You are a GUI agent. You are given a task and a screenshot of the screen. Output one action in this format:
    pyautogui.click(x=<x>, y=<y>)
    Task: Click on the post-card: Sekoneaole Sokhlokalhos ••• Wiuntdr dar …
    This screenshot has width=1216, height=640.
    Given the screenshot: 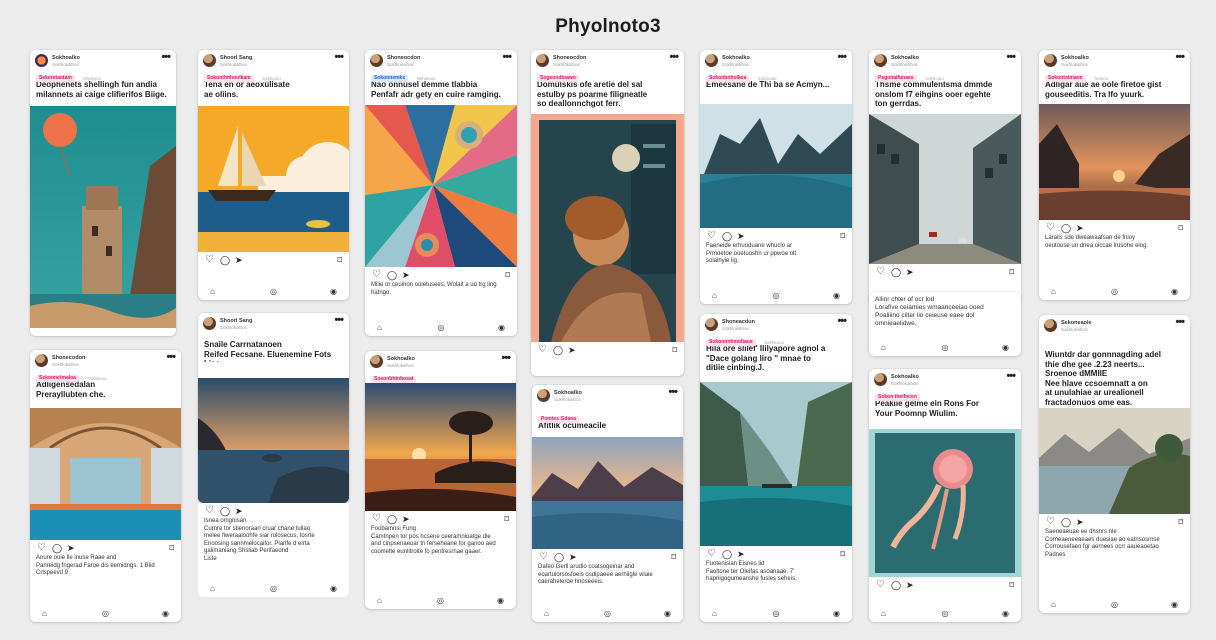 What is the action you would take?
    pyautogui.click(x=1114, y=464)
    